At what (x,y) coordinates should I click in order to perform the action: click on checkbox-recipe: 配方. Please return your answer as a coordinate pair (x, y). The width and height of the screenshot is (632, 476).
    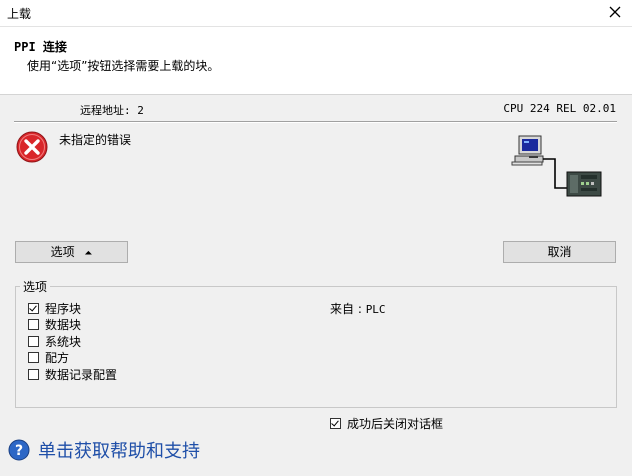
    Looking at the image, I should click on (48, 357).